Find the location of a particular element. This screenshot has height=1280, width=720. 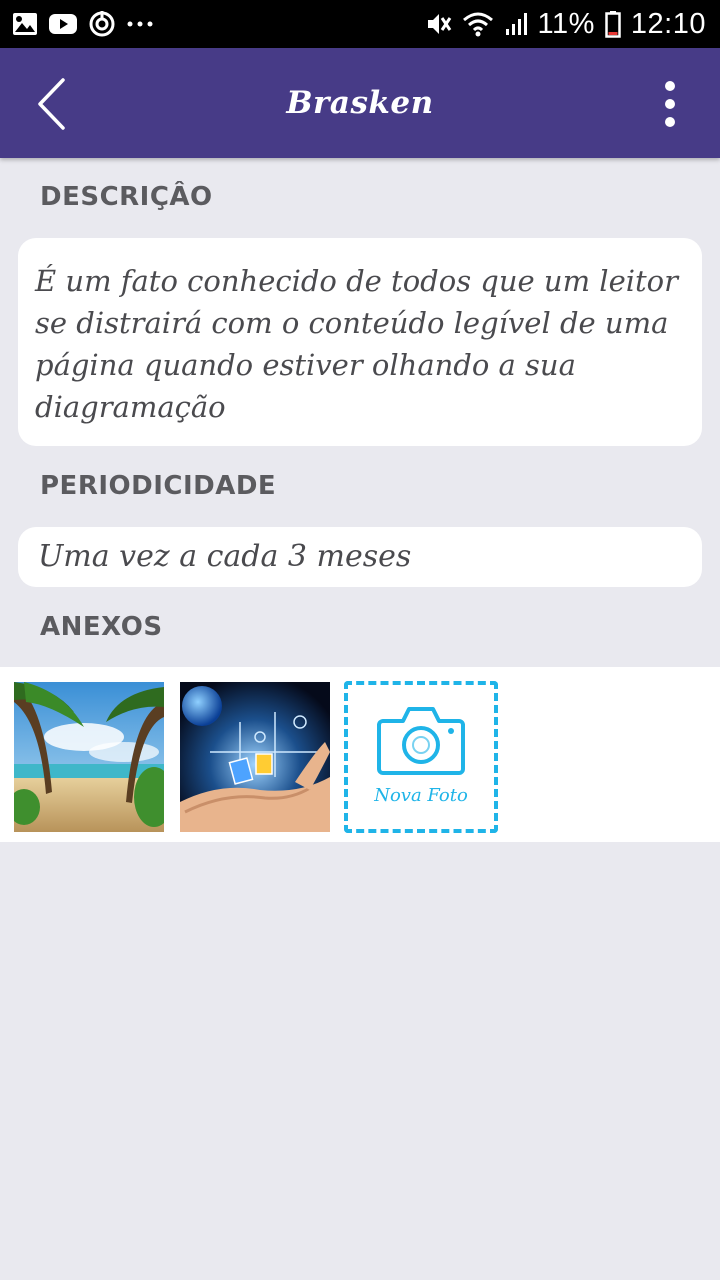

new-photo-label: Nova Foto is located at coordinates (421, 795).